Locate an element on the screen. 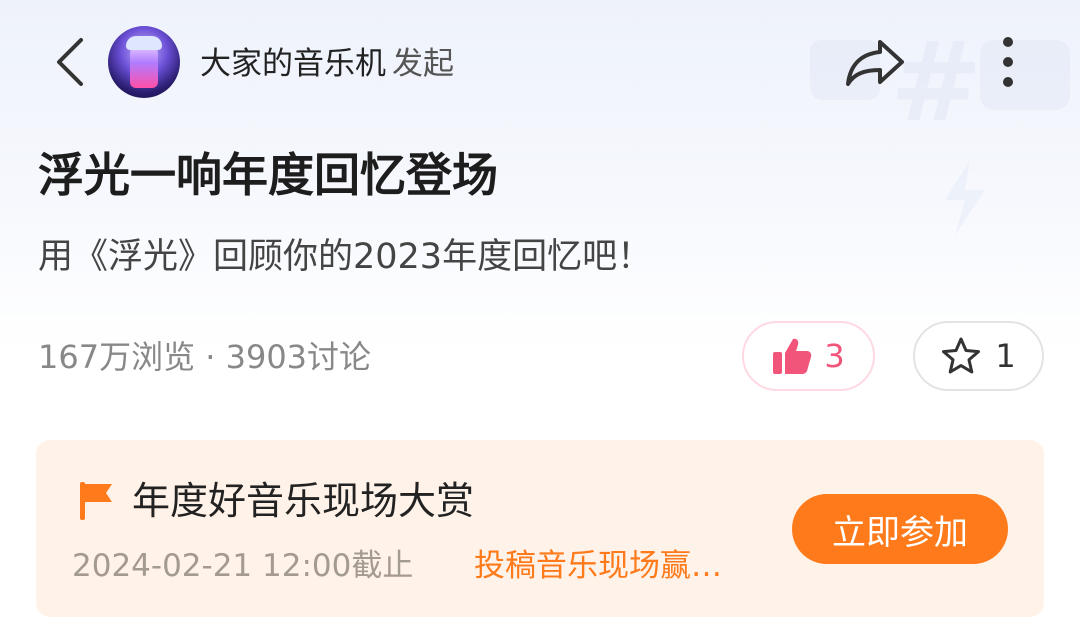 This screenshot has width=1080, height=642. flag-icon is located at coordinates (96, 501).